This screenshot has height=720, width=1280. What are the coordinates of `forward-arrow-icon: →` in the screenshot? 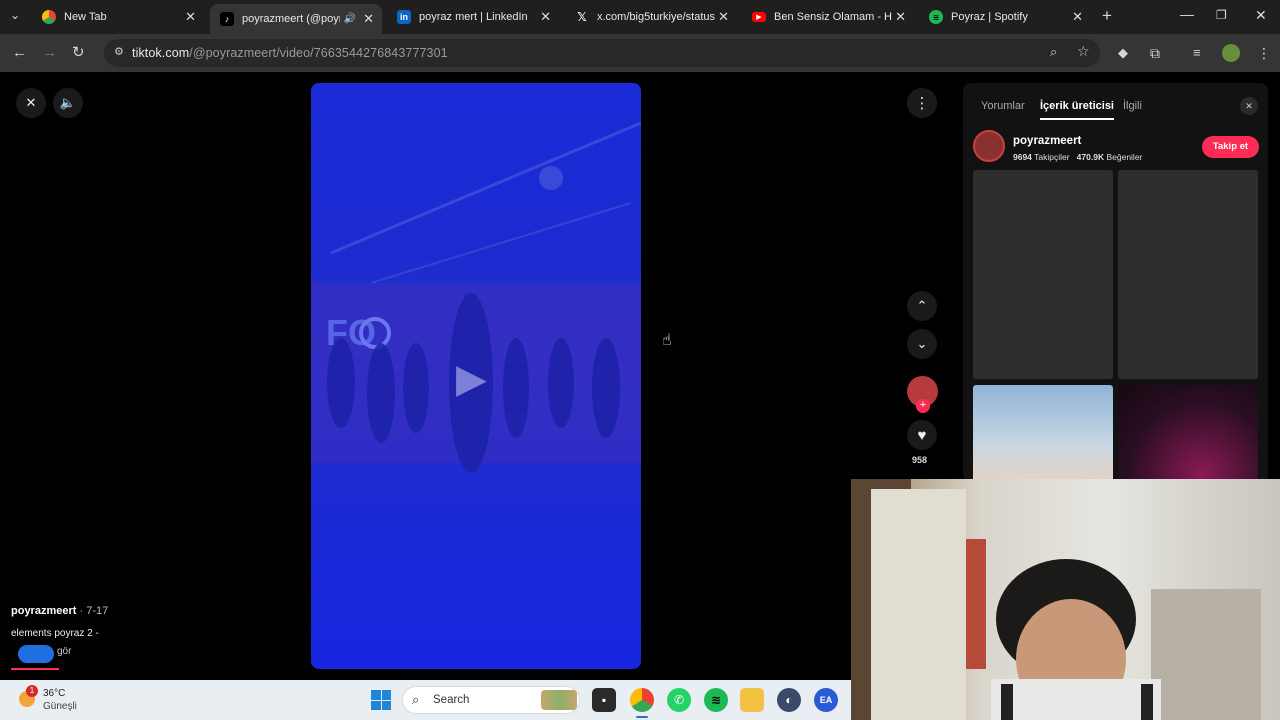 It's located at (49, 53).